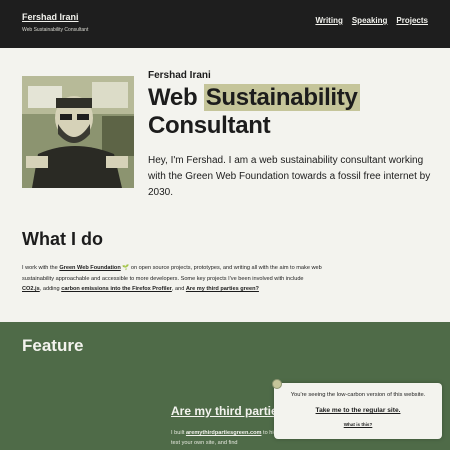 The image size is (450, 450). I want to click on portrait-image, so click(78, 132).